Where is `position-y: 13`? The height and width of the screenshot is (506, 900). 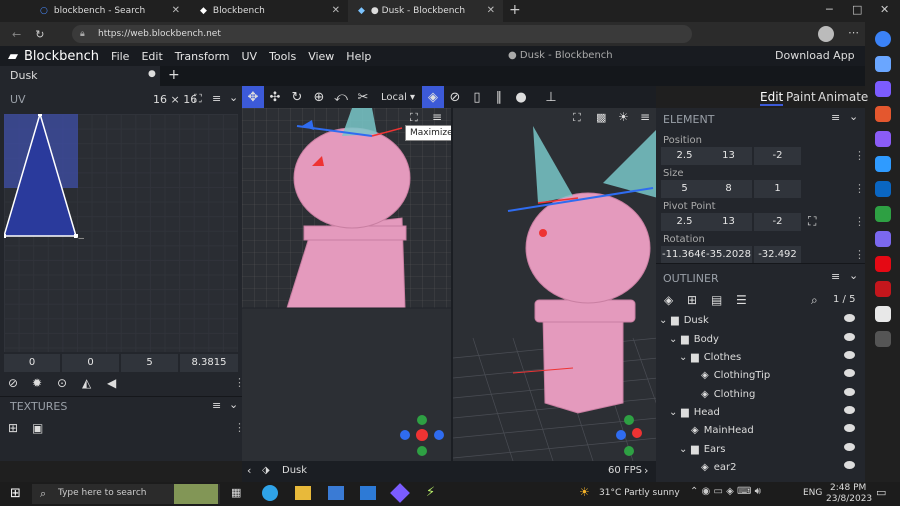 position-y: 13 is located at coordinates (728, 156).